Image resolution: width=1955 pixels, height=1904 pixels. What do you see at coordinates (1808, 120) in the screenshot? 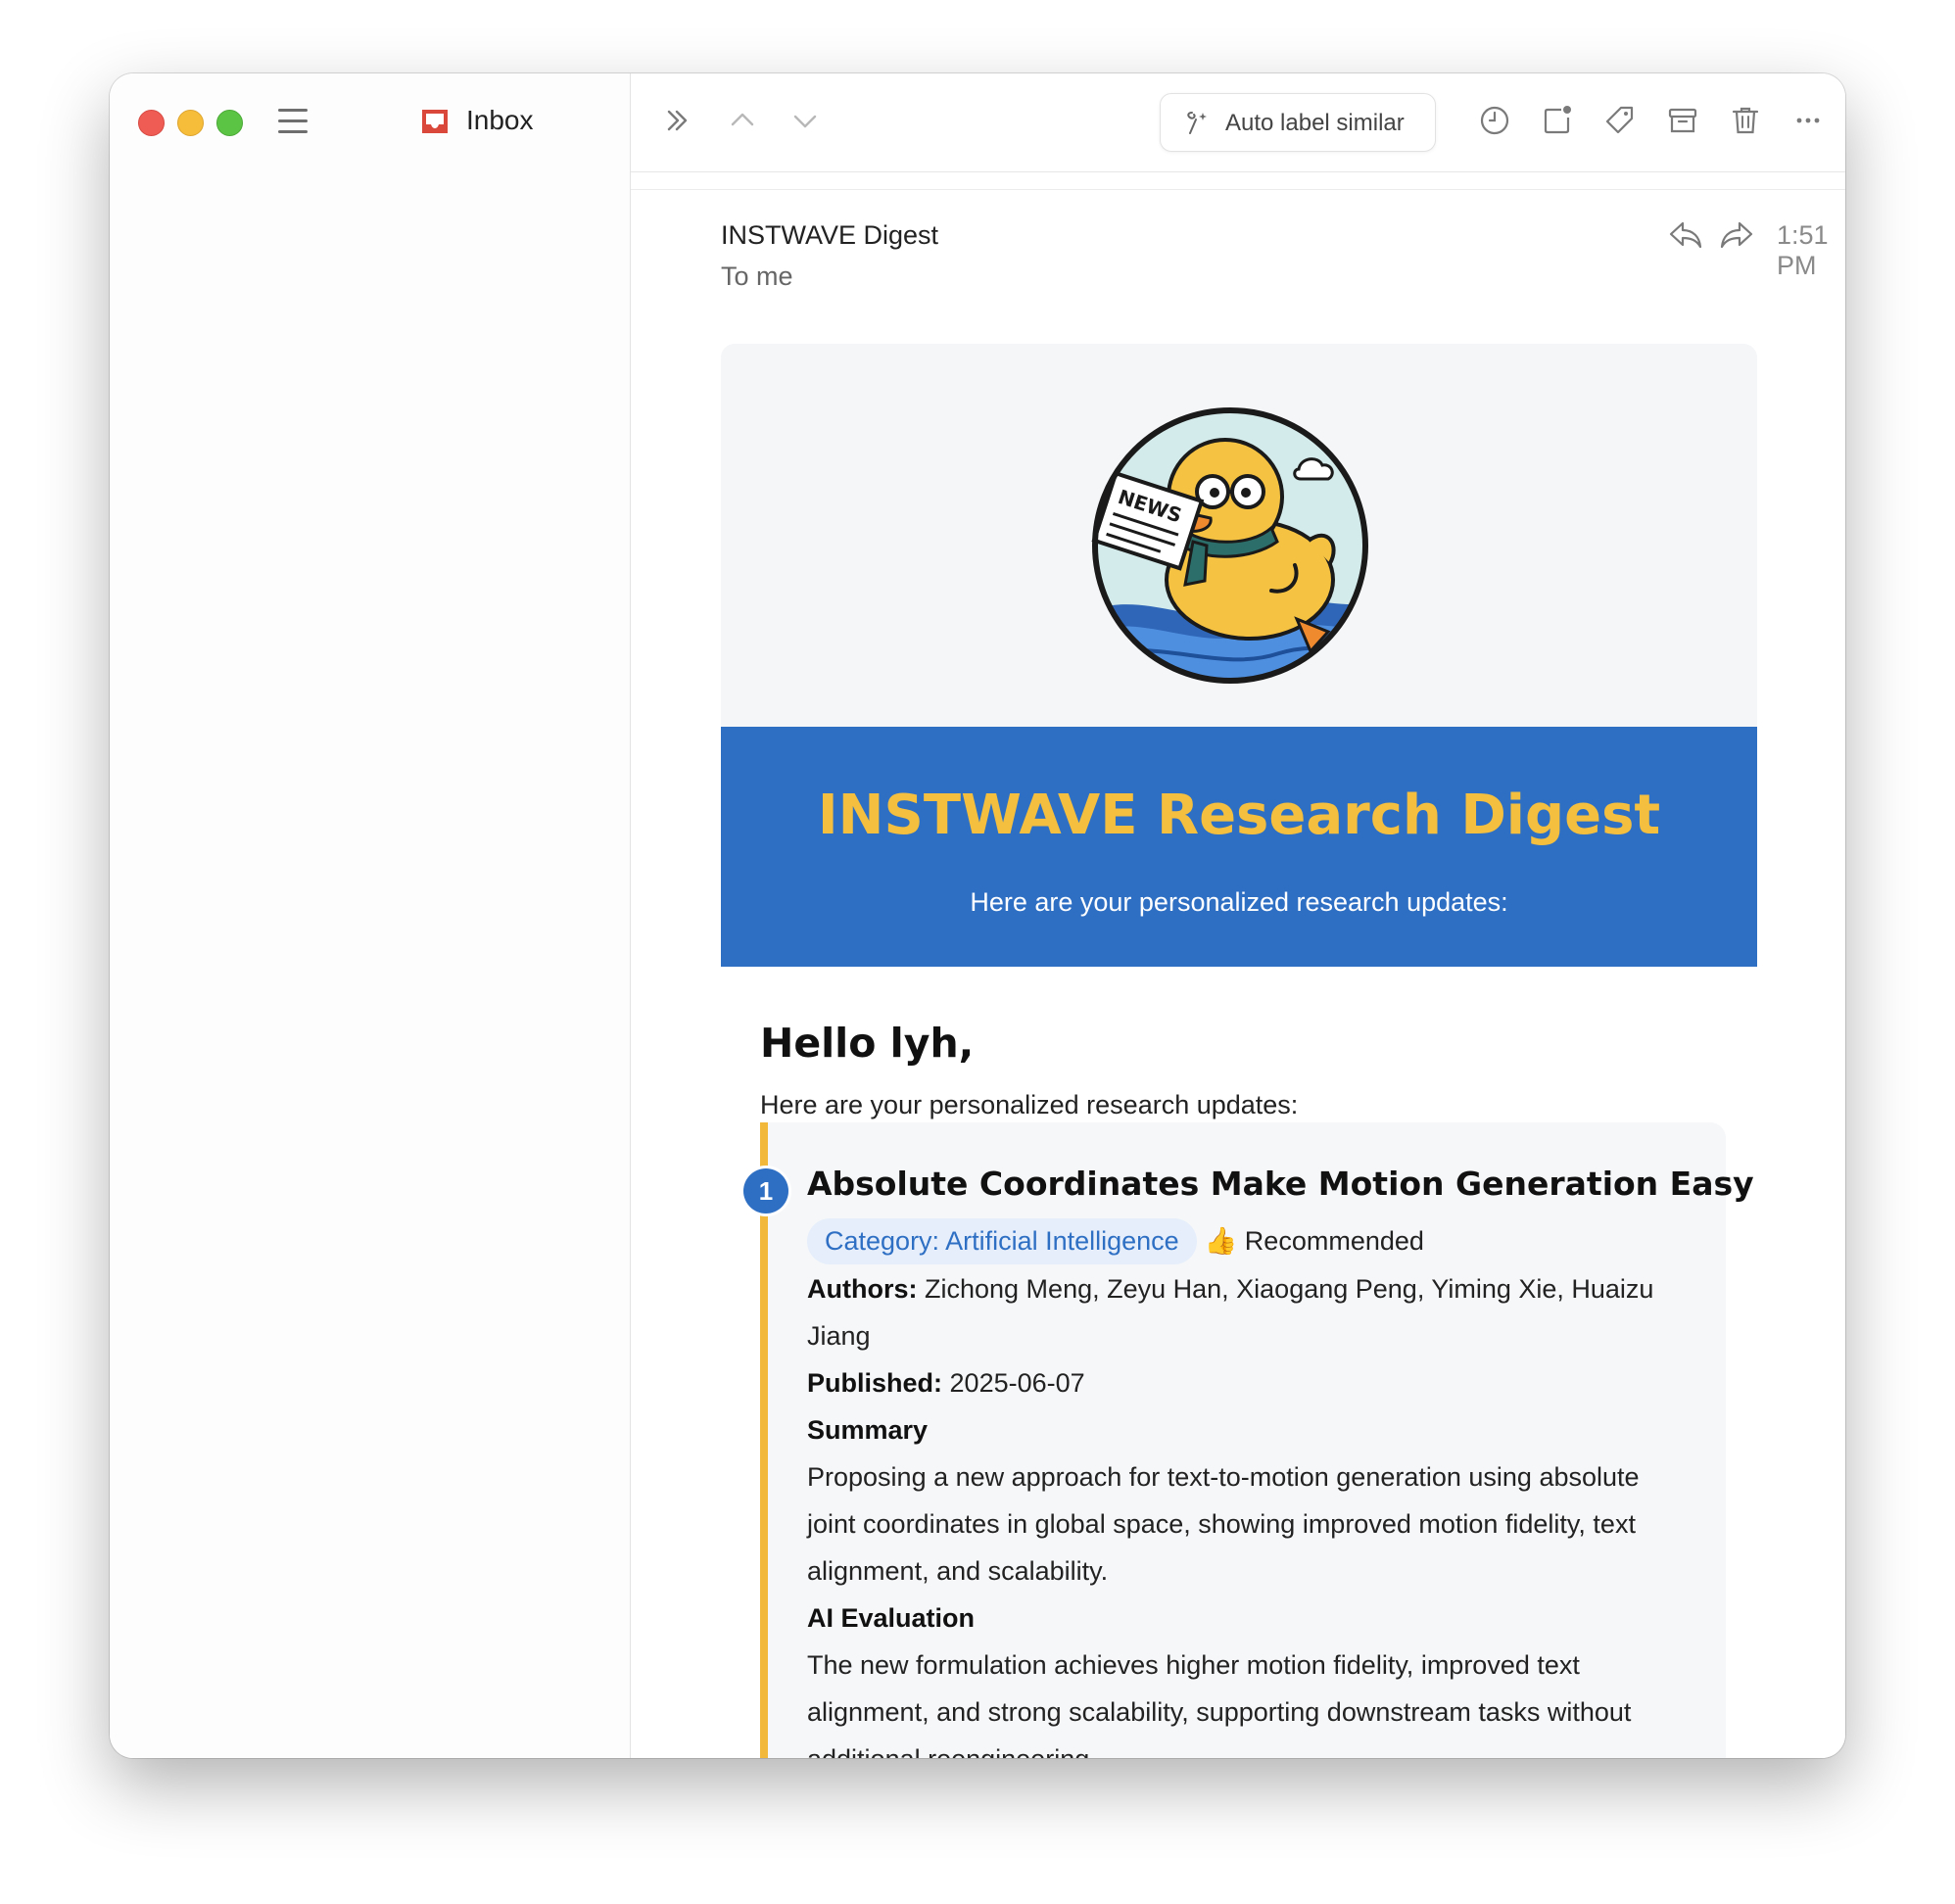
I see `more-options-icon` at bounding box center [1808, 120].